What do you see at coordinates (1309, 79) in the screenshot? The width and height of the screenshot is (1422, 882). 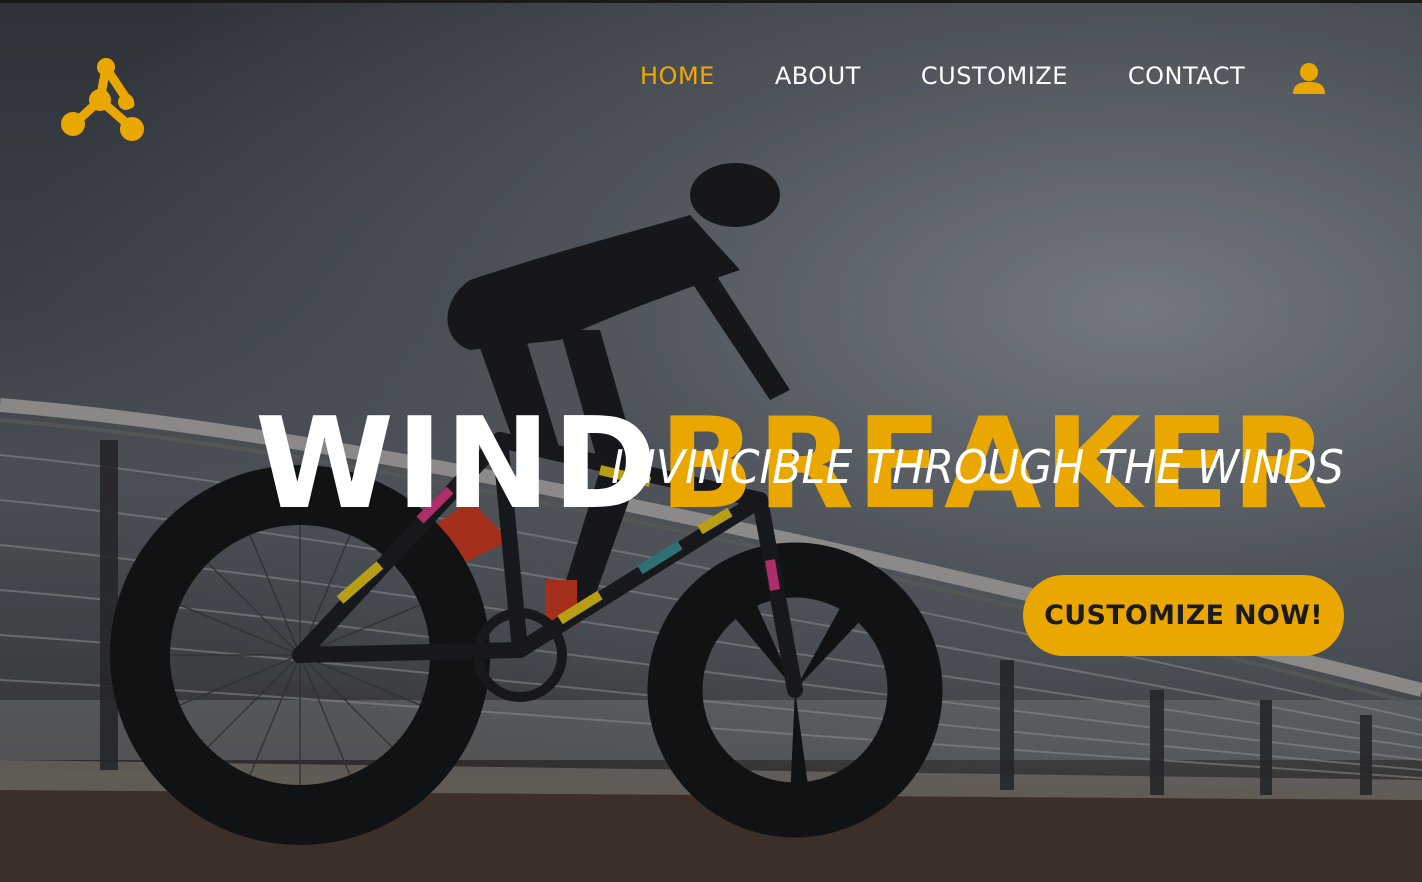 I see `user-icon` at bounding box center [1309, 79].